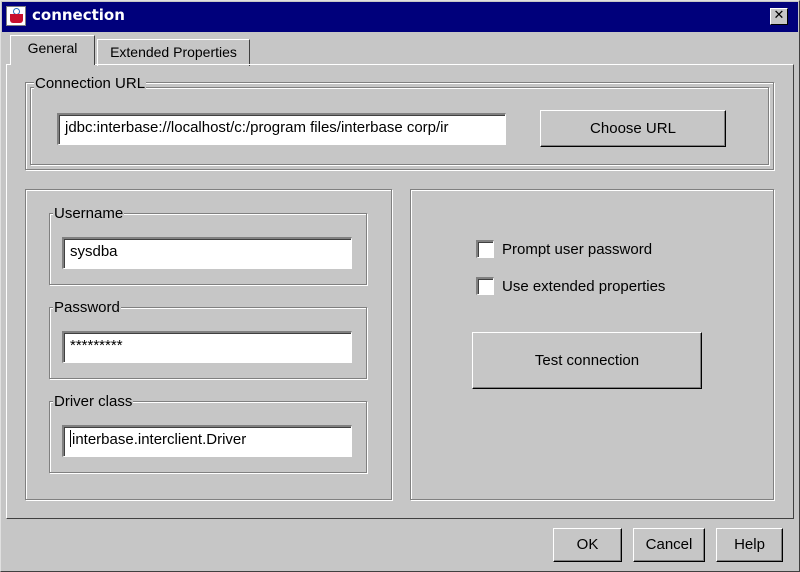  Describe the element at coordinates (587, 545) in the screenshot. I see `ok-button: OK` at that location.